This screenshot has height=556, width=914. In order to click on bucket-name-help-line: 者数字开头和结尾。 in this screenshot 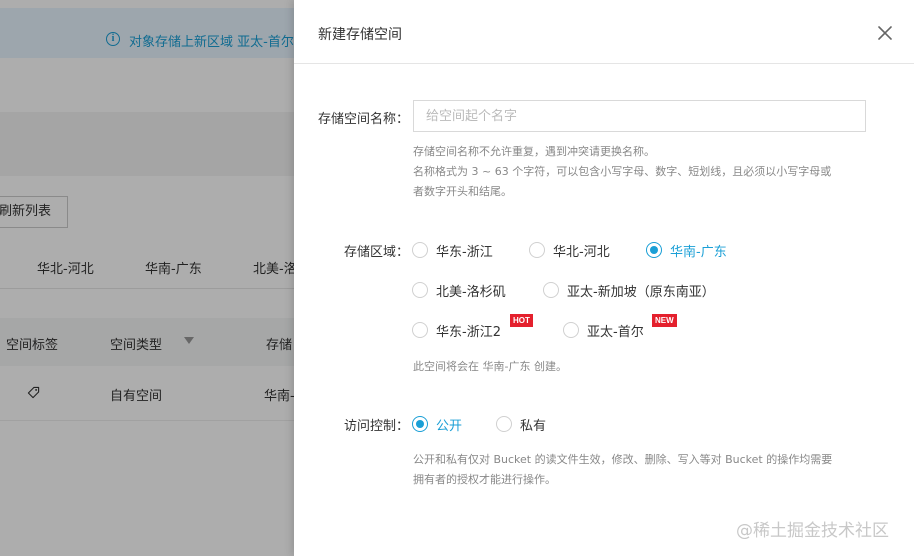, I will do `click(462, 191)`.